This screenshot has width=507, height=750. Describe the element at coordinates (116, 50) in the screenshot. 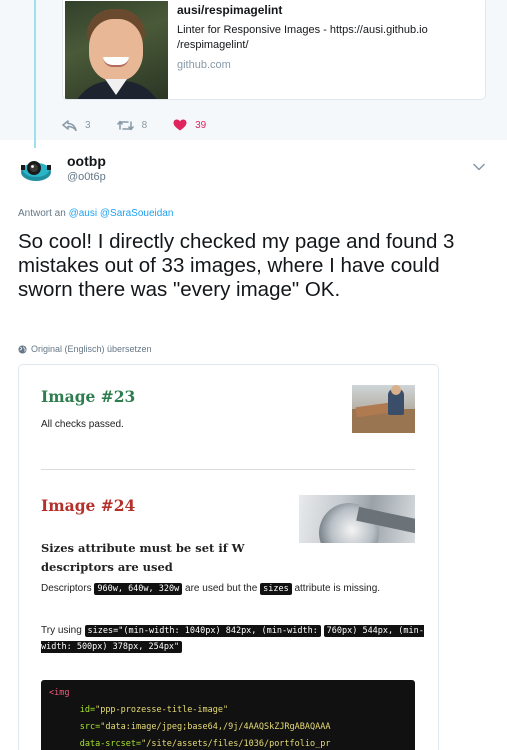

I see `card-thumbnail` at that location.